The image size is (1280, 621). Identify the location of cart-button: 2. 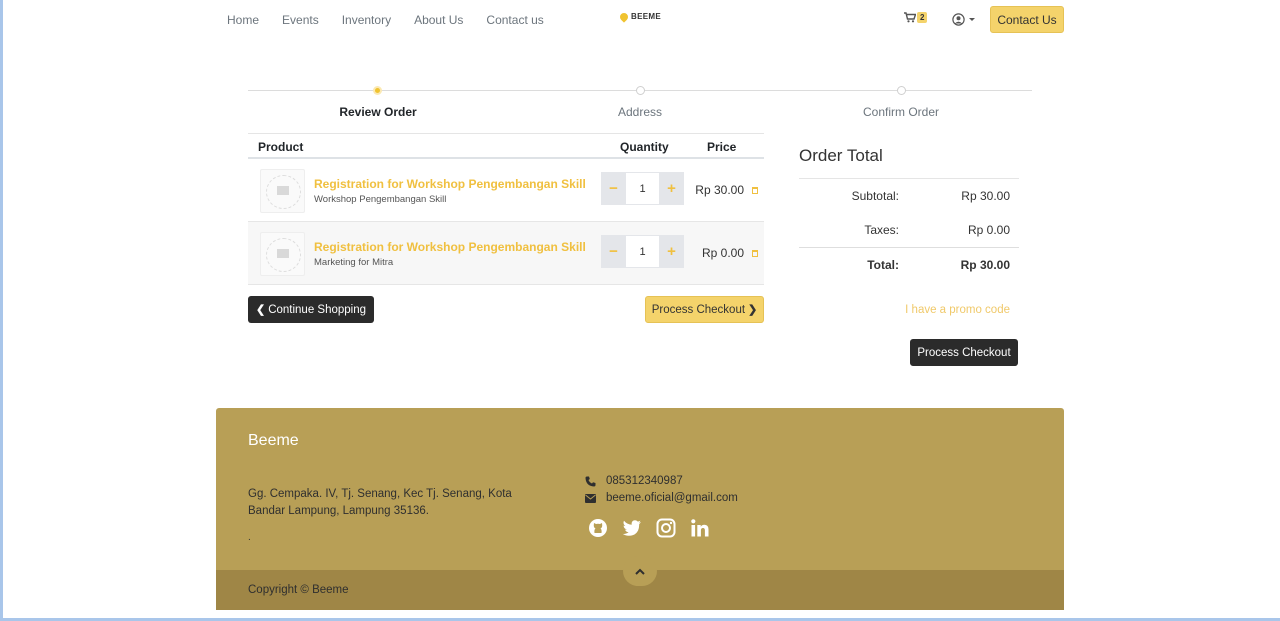
(916, 17).